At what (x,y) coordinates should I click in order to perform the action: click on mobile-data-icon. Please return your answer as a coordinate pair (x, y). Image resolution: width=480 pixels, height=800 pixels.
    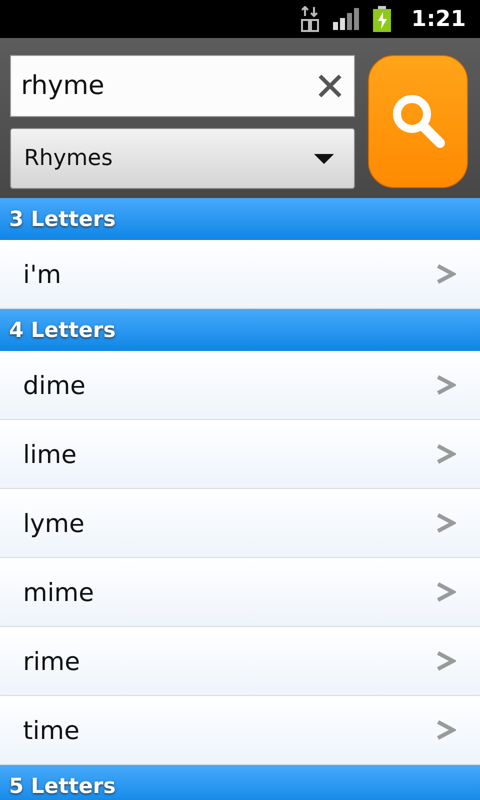
    Looking at the image, I should click on (310, 19).